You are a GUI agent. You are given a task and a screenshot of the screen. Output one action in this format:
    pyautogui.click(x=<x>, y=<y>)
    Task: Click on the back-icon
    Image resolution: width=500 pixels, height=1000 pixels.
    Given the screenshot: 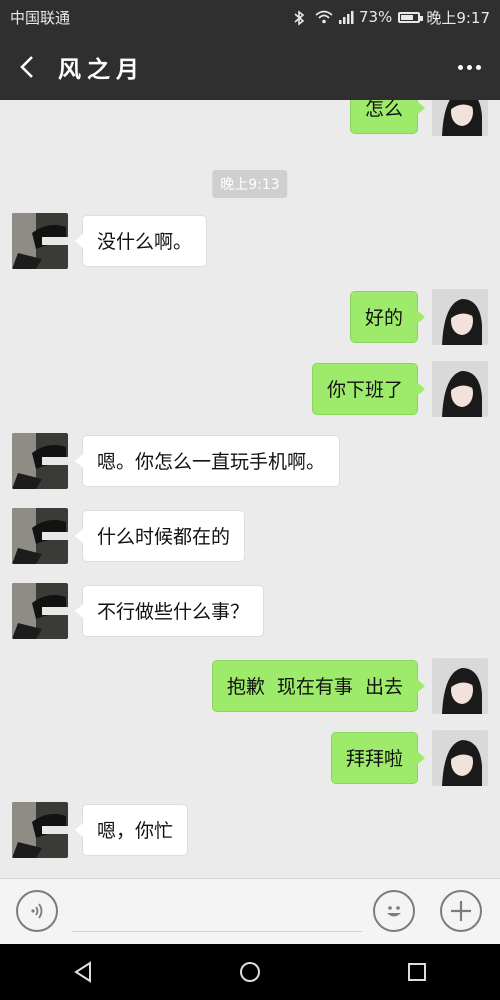 What is the action you would take?
    pyautogui.click(x=27, y=67)
    